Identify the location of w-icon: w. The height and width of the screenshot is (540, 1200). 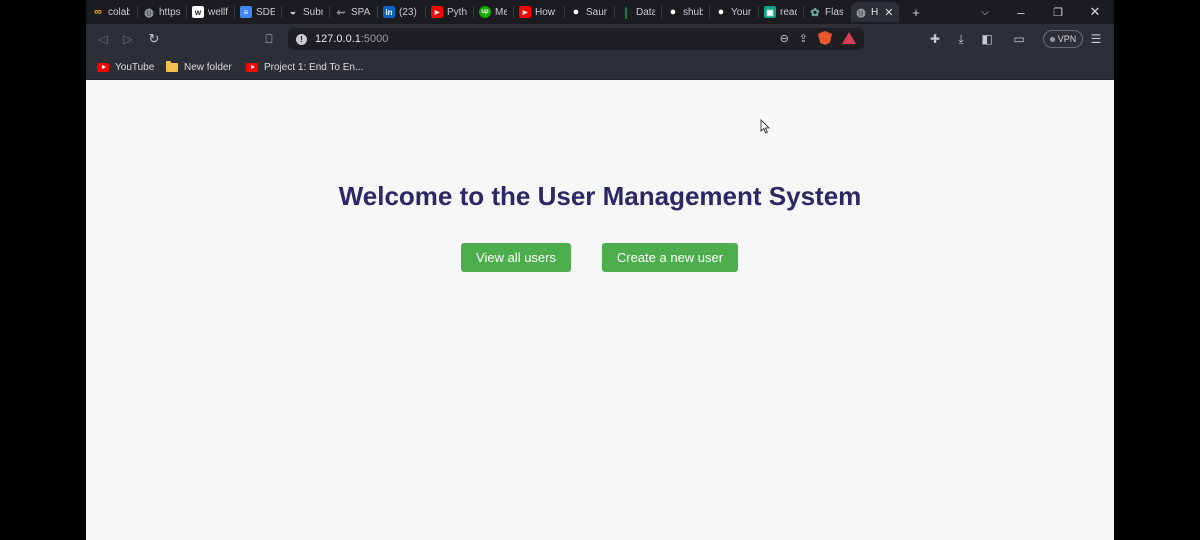
(198, 12).